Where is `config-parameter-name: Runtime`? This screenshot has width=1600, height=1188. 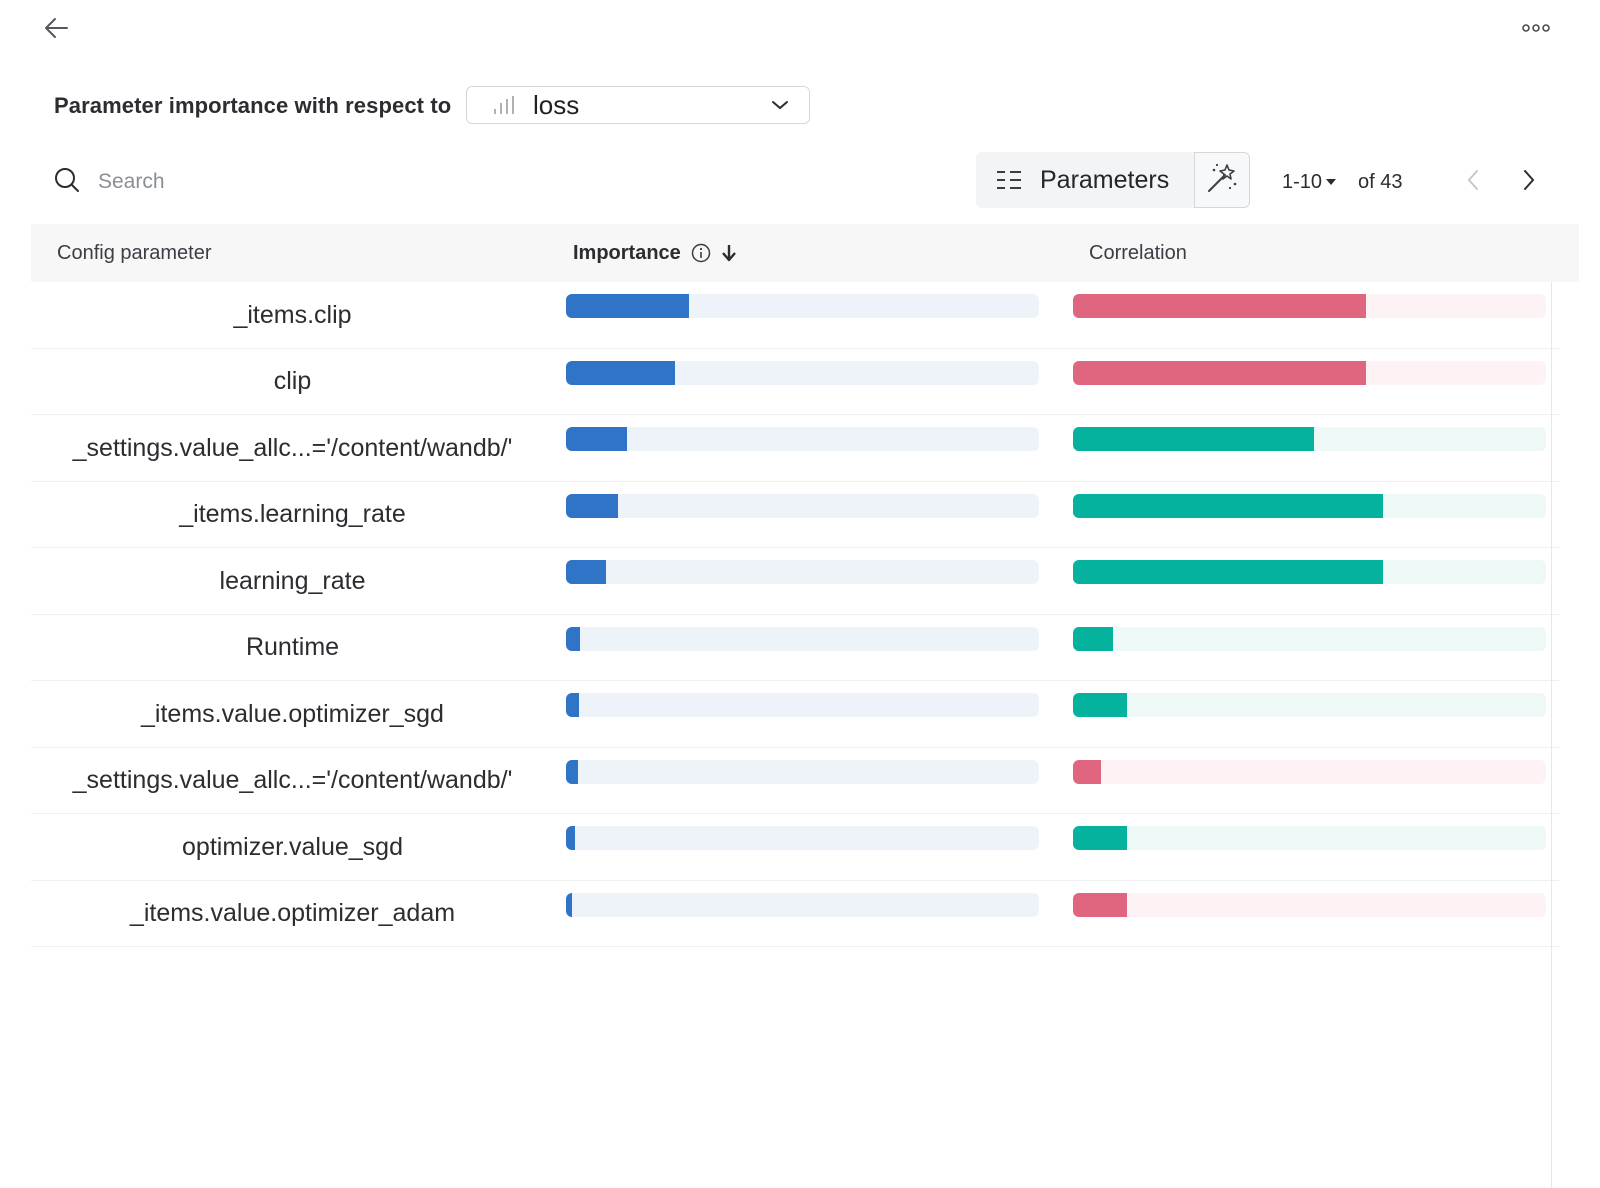
config-parameter-name: Runtime is located at coordinates (292, 647).